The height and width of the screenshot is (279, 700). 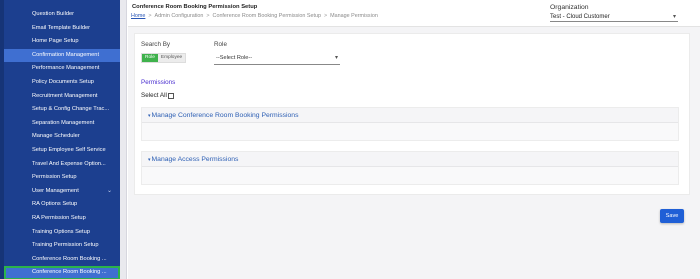 I want to click on sidebar-item-permission-setup: Permission Setup, so click(x=62, y=178).